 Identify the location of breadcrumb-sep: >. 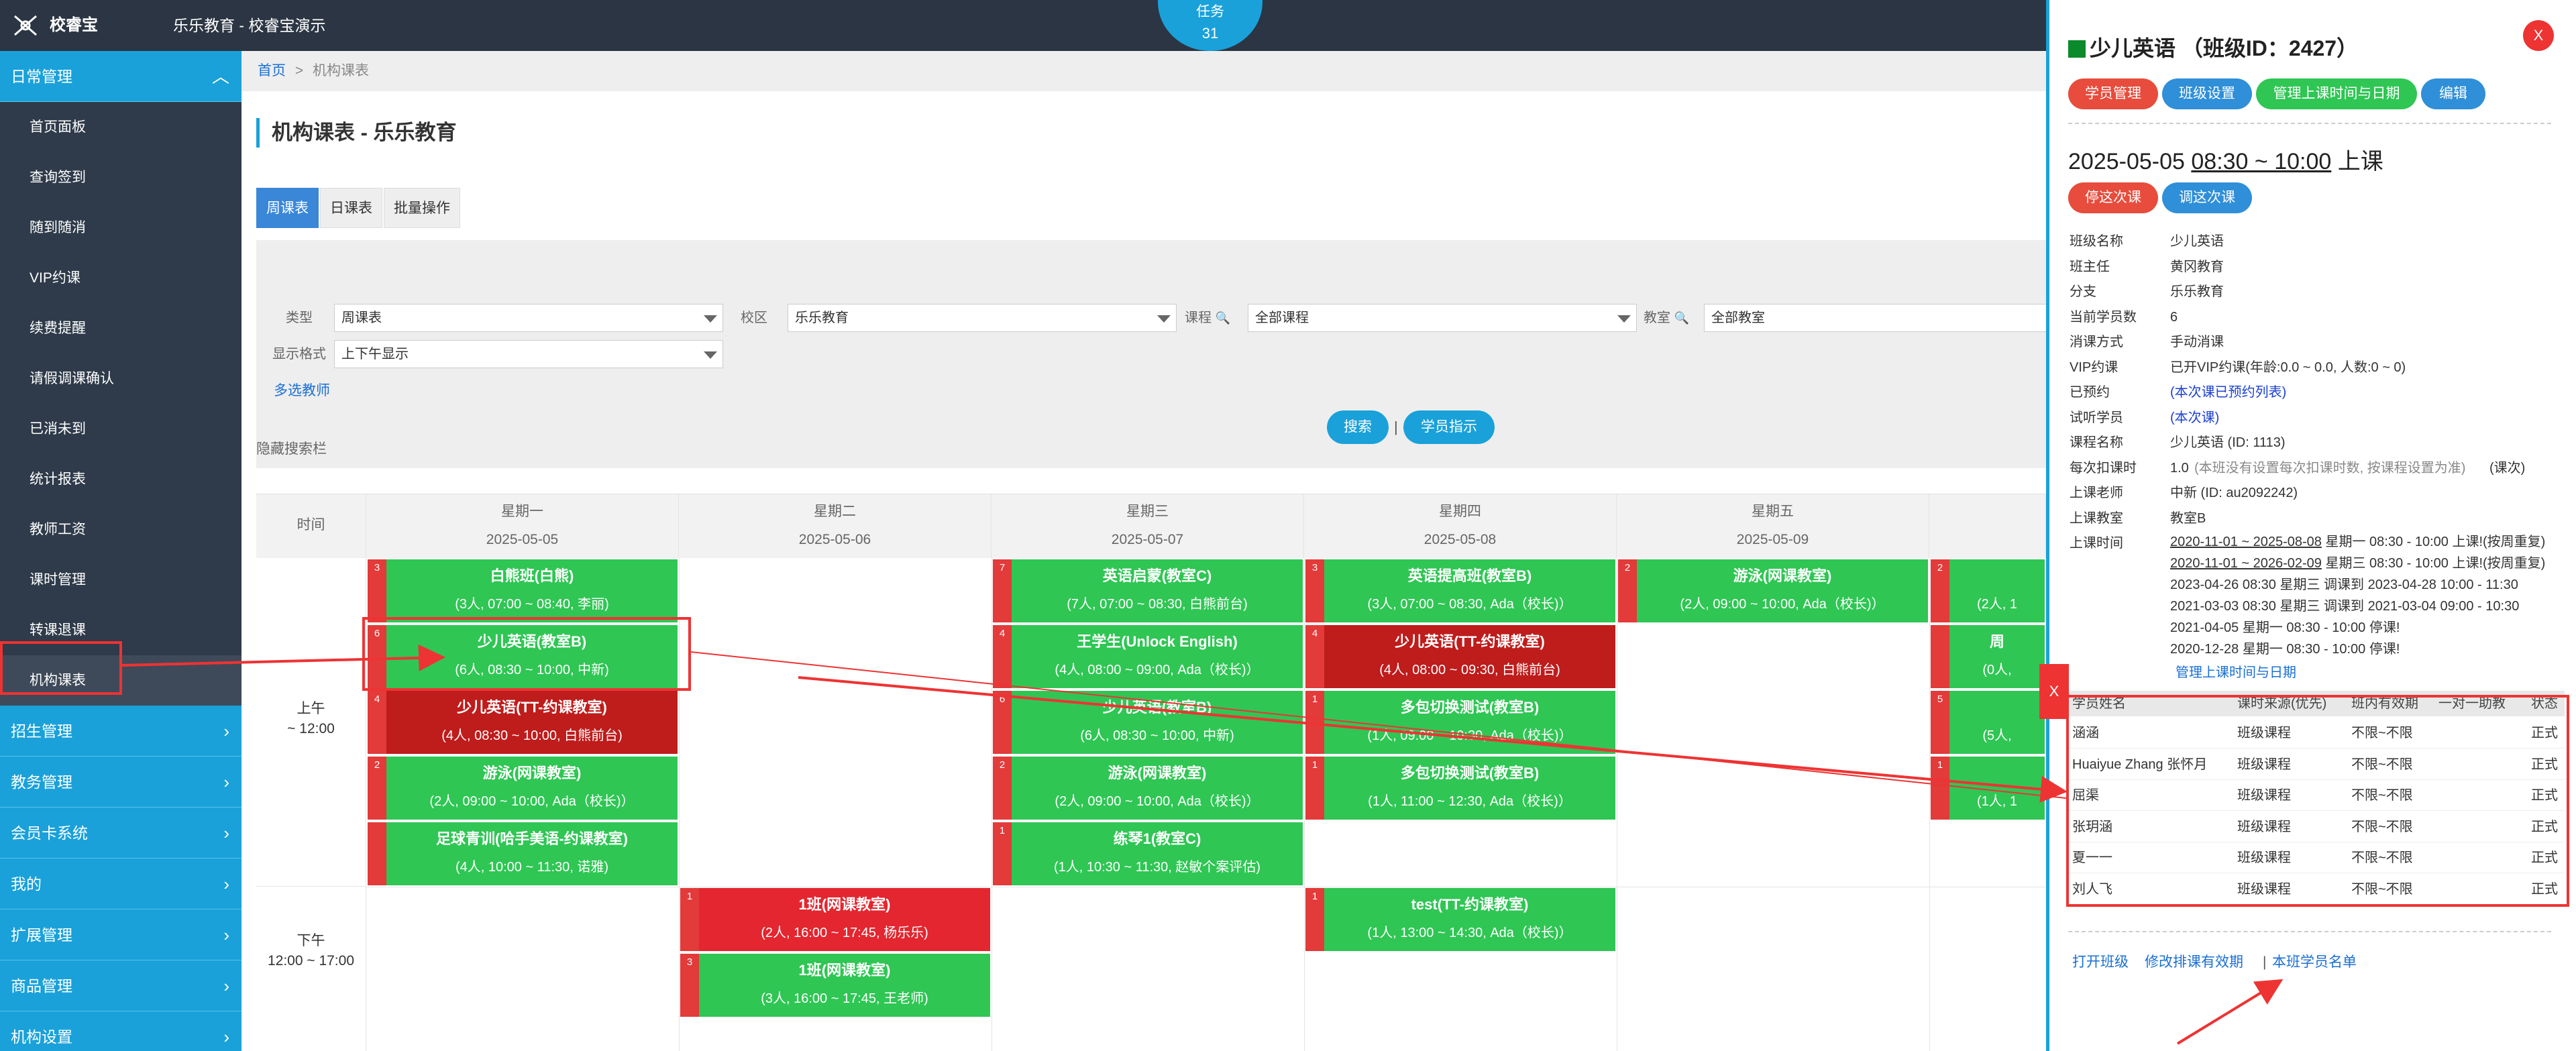
(299, 71).